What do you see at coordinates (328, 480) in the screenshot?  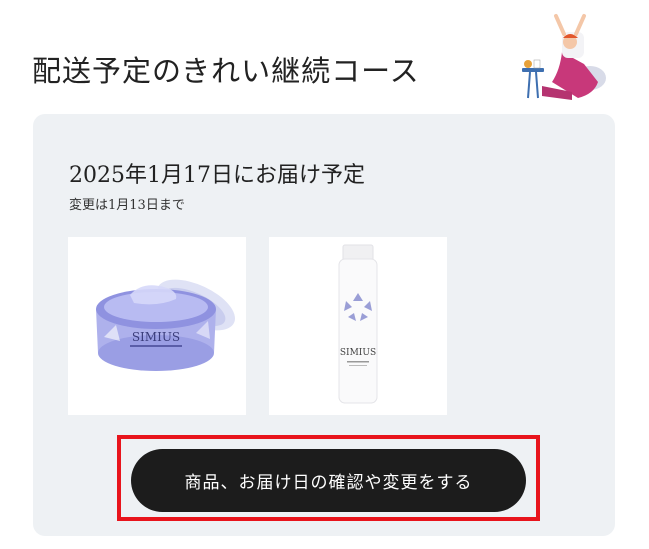 I see `confirm-change-button: 商品、お届け日の確認や変更をする` at bounding box center [328, 480].